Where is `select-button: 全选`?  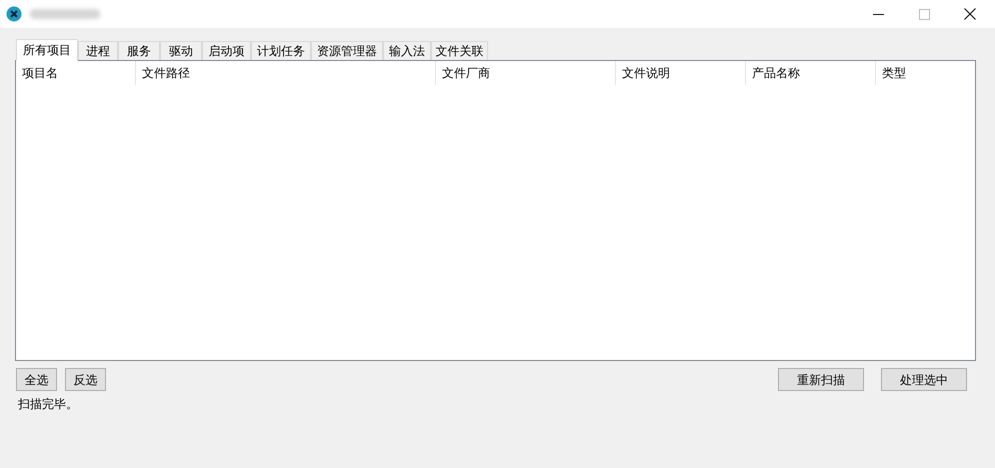 select-button: 全选 is located at coordinates (36, 379).